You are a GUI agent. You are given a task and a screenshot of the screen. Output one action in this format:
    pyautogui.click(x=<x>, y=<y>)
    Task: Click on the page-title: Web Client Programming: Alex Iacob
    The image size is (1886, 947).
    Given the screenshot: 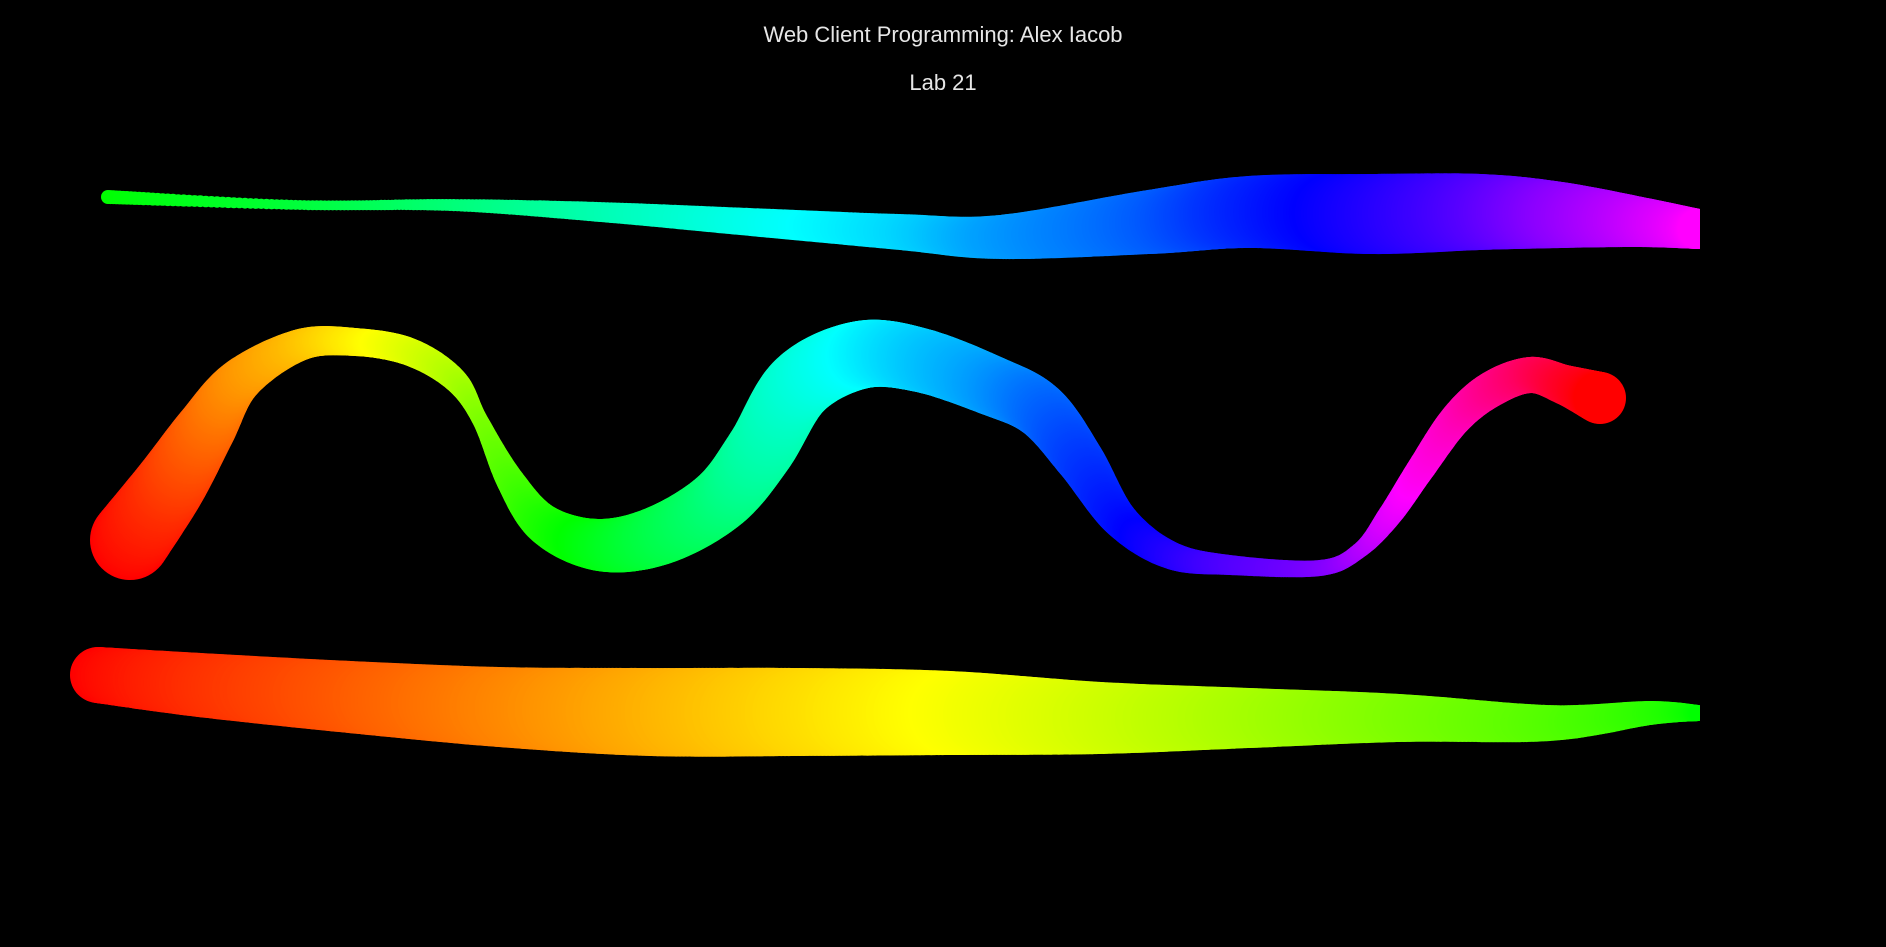 What is the action you would take?
    pyautogui.click(x=943, y=34)
    